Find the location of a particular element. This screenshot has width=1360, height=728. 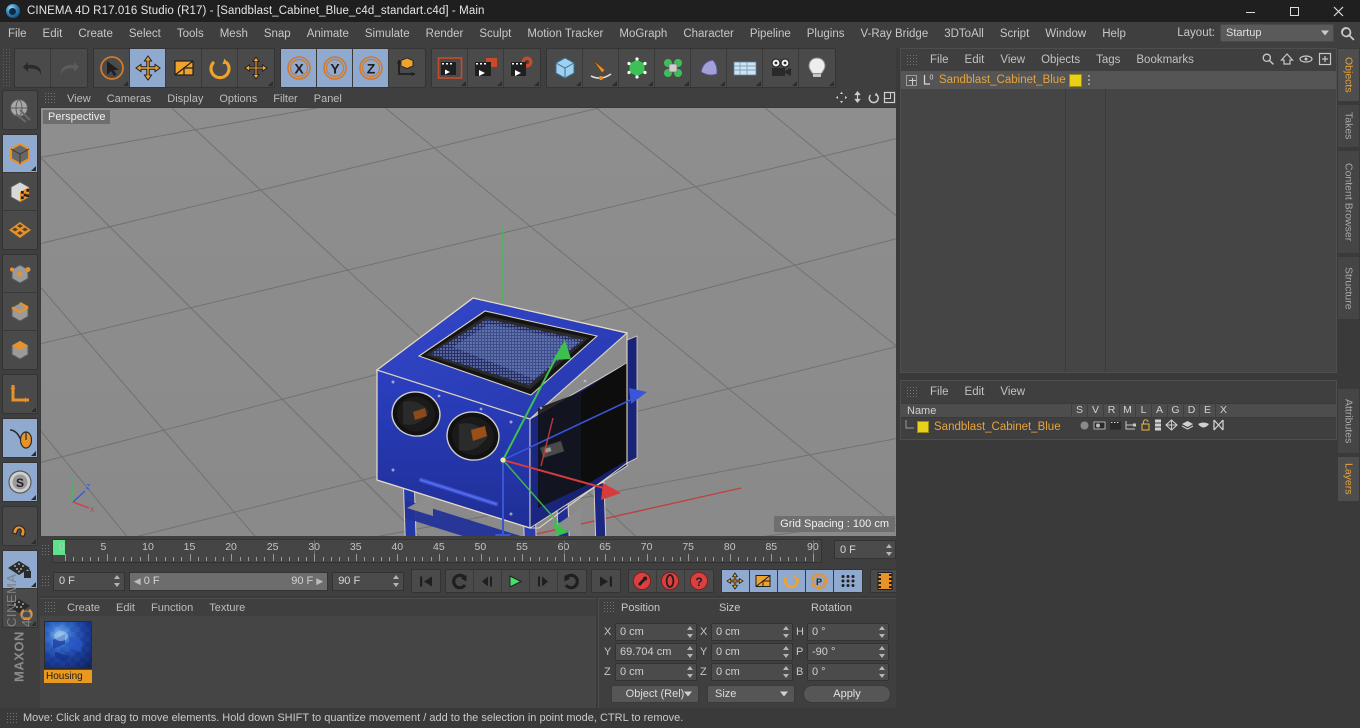

key-scale-button is located at coordinates (763, 581).